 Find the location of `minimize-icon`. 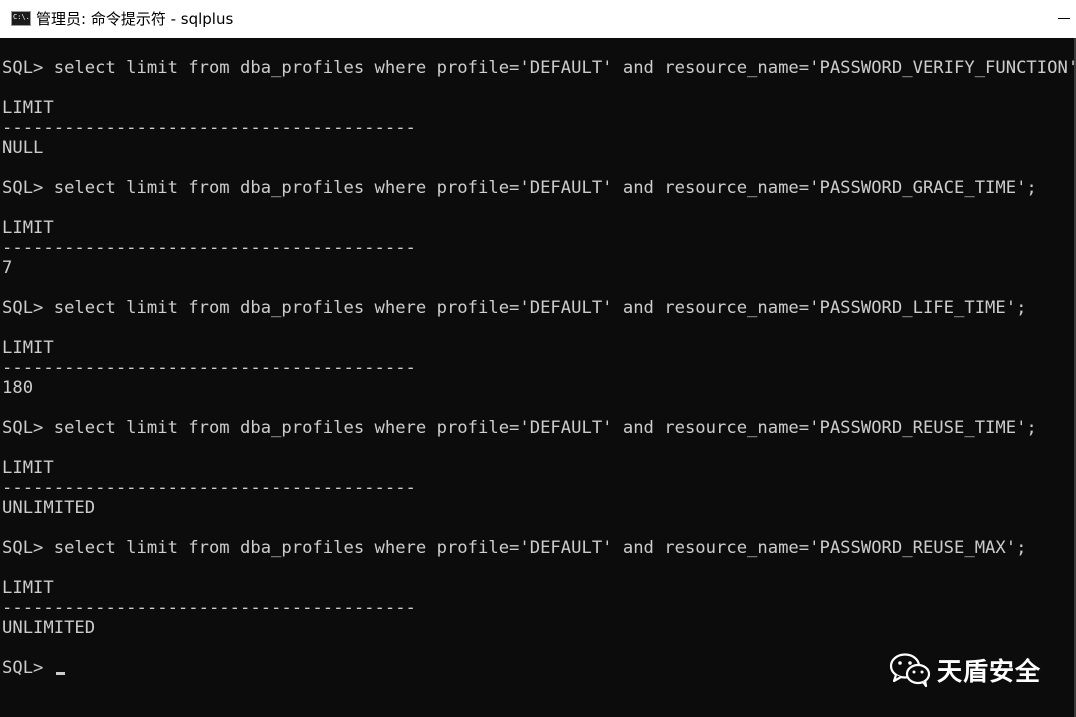

minimize-icon is located at coordinates (1064, 18).